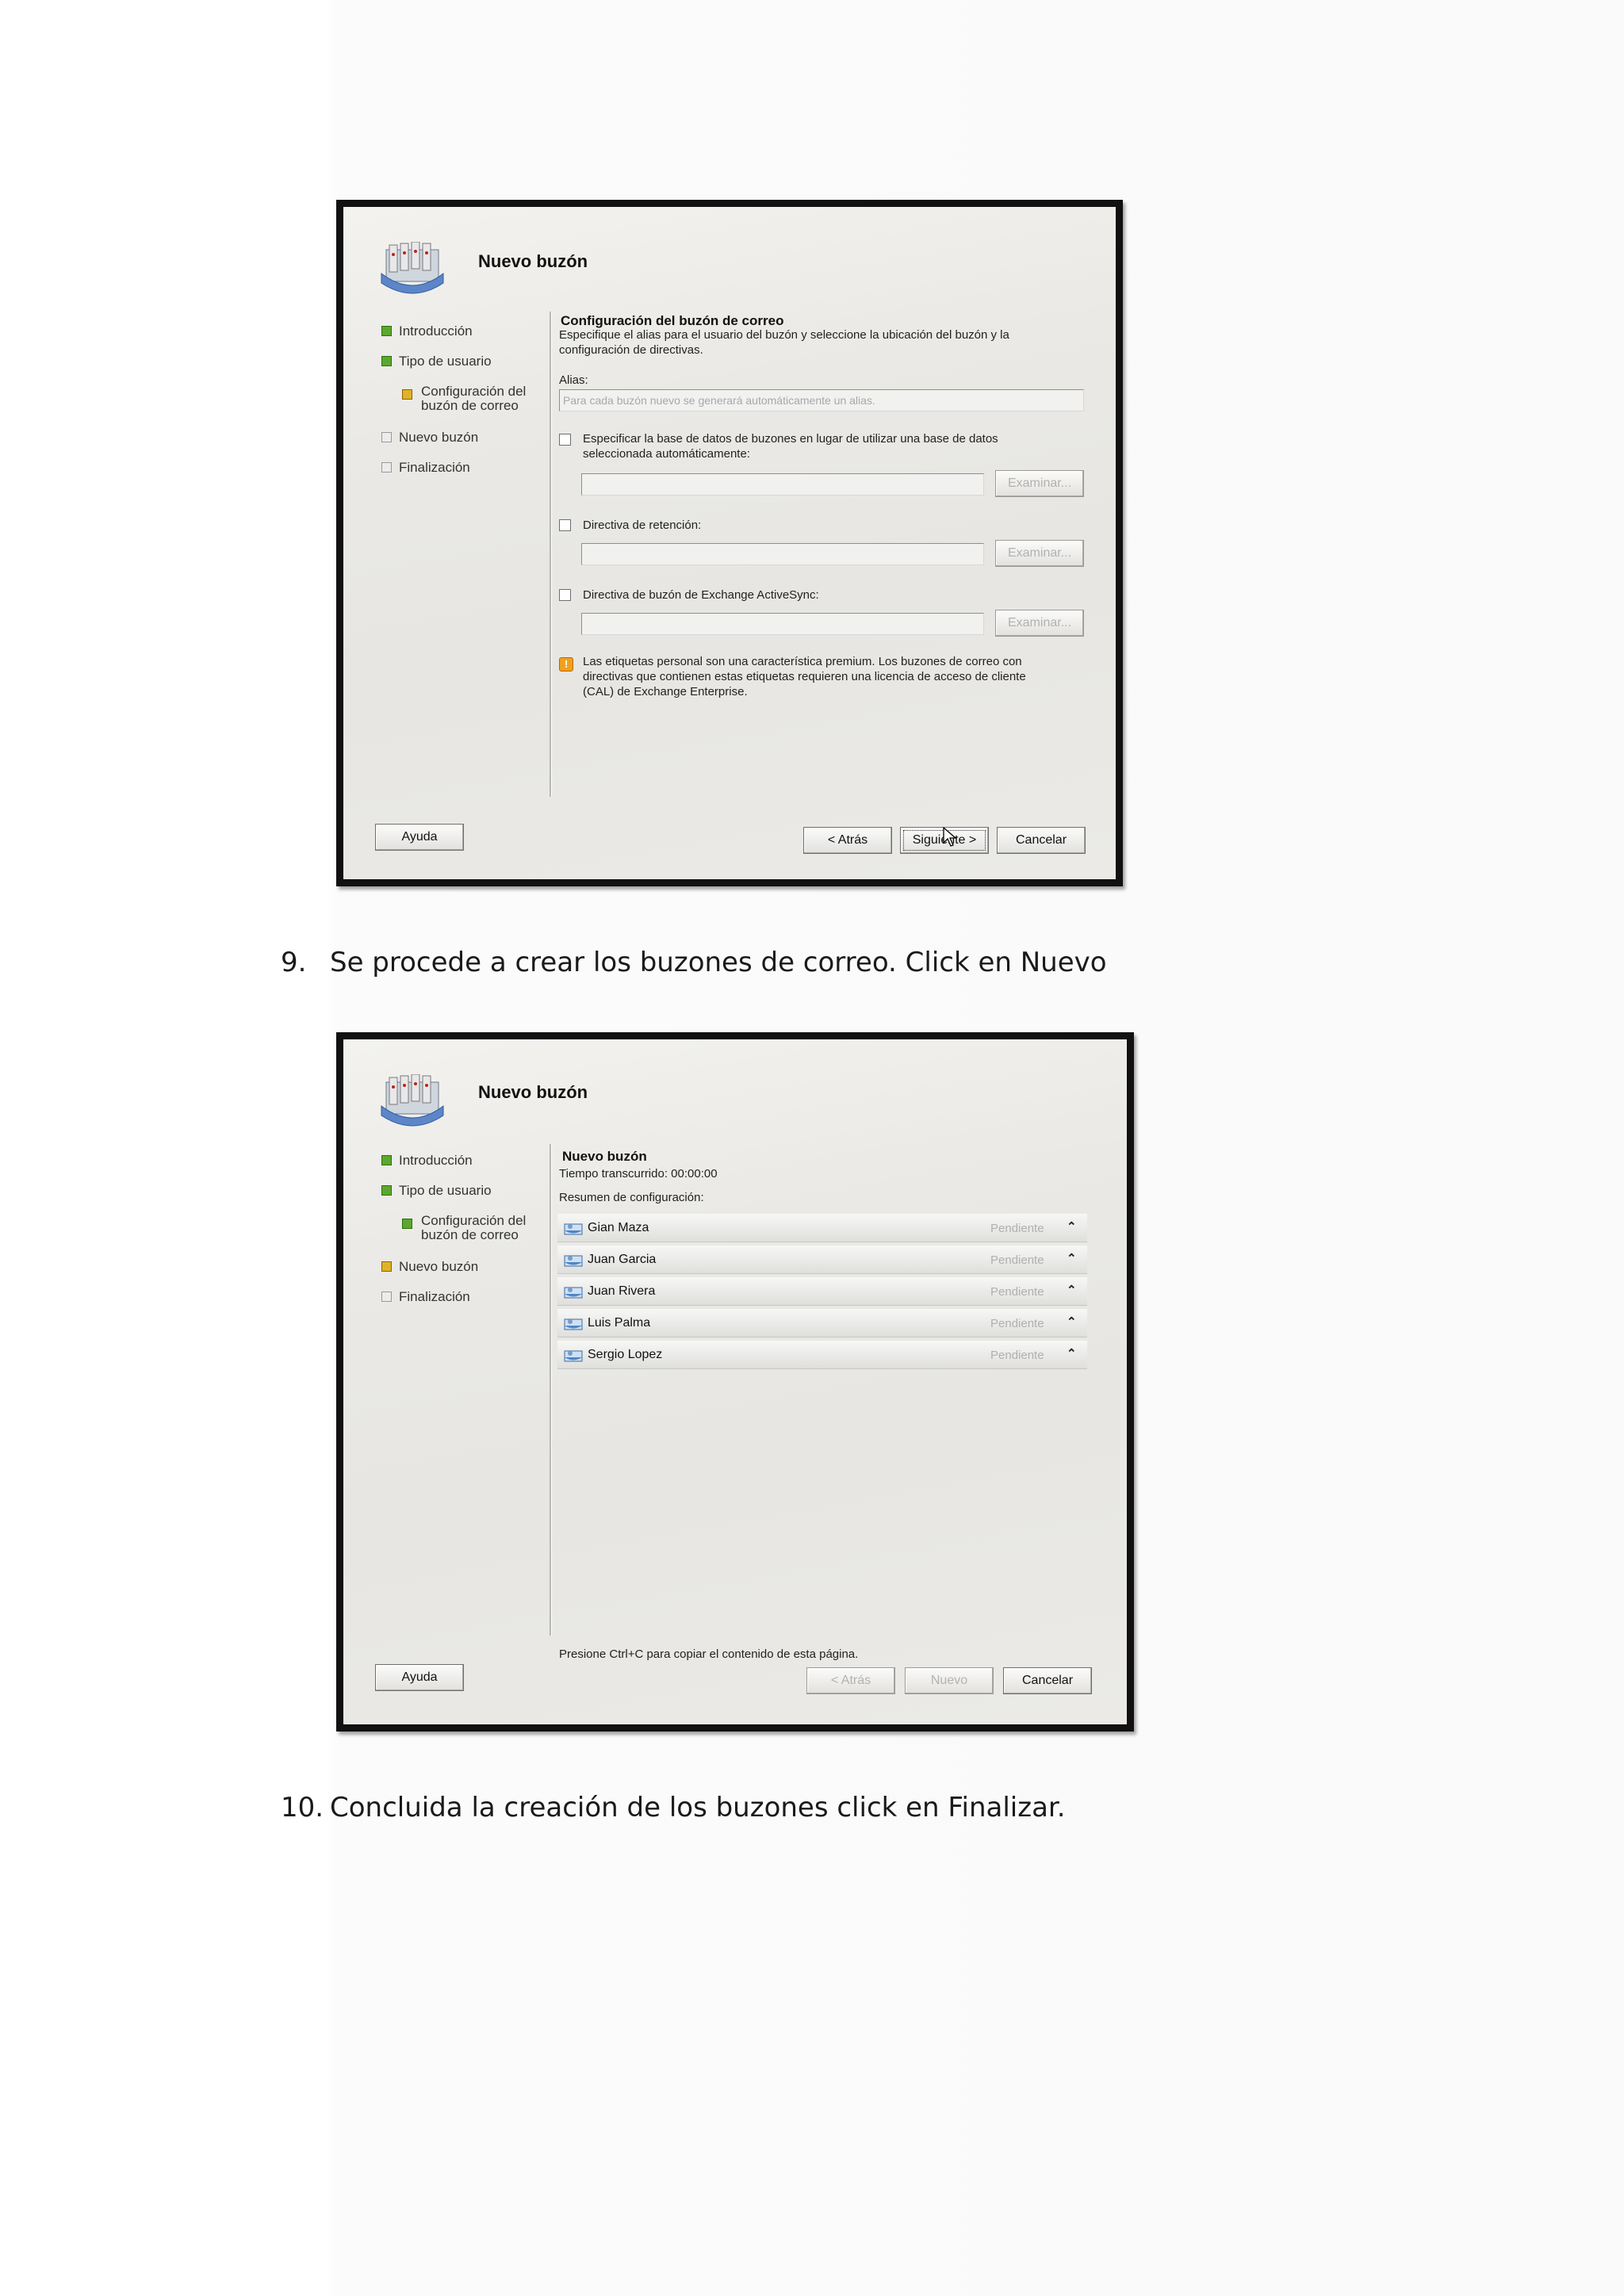 Image resolution: width=1624 pixels, height=2296 pixels. What do you see at coordinates (642, 525) in the screenshot?
I see `retention-policy-label: Directiva de retención:` at bounding box center [642, 525].